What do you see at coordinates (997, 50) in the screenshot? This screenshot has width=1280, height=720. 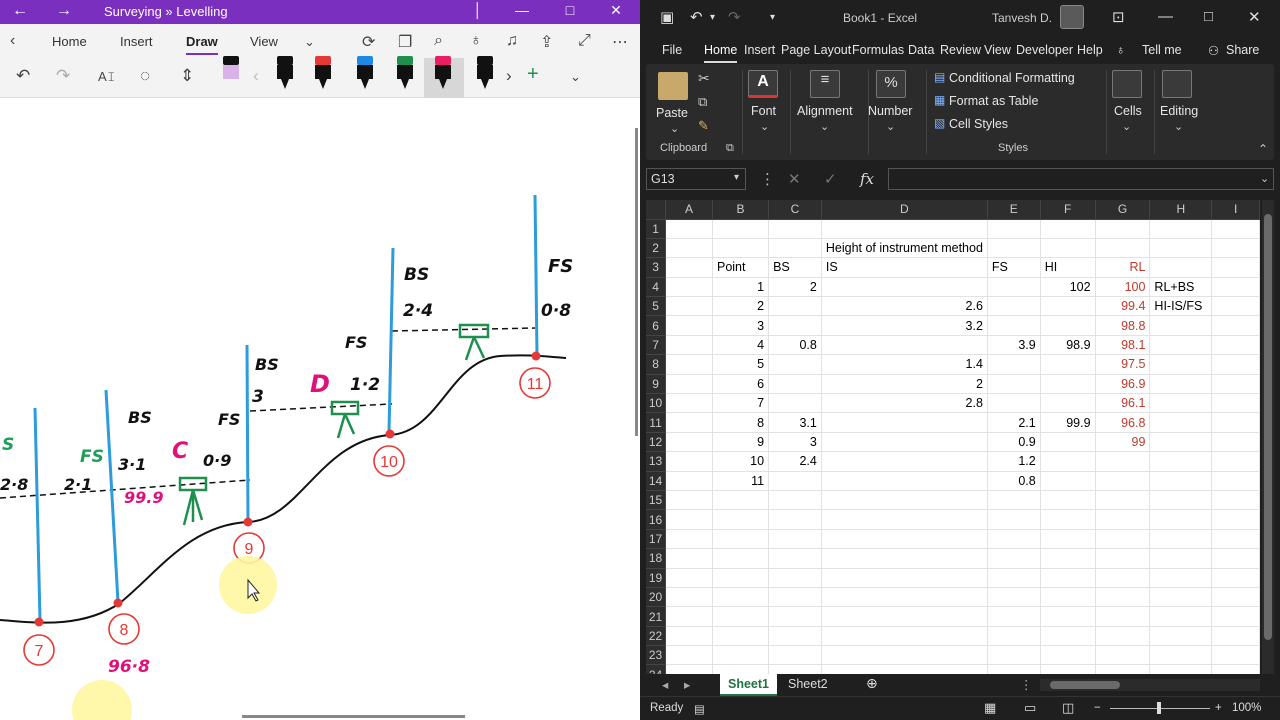 I see `tab-view: View` at bounding box center [997, 50].